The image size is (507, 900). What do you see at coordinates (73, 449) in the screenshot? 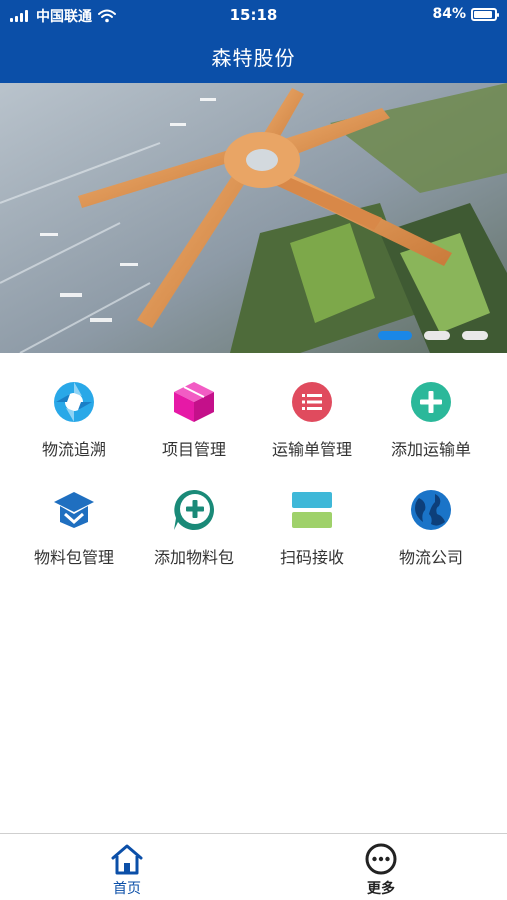
I see `menu-item-label: 物流追溯` at bounding box center [73, 449].